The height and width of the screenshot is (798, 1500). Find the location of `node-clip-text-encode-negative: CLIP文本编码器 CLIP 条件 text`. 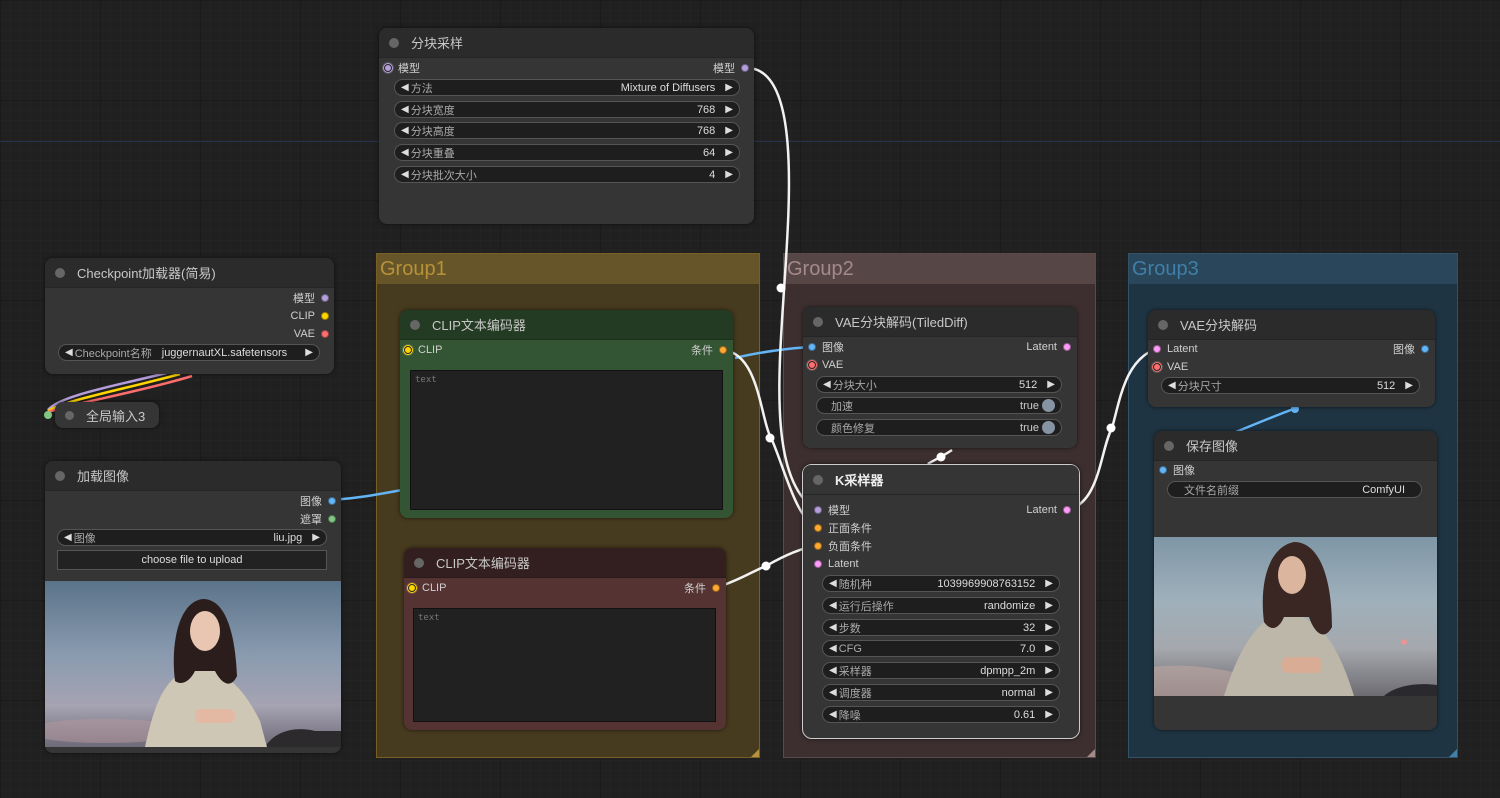

node-clip-text-encode-negative: CLIP文本编码器 CLIP 条件 text is located at coordinates (565, 639).